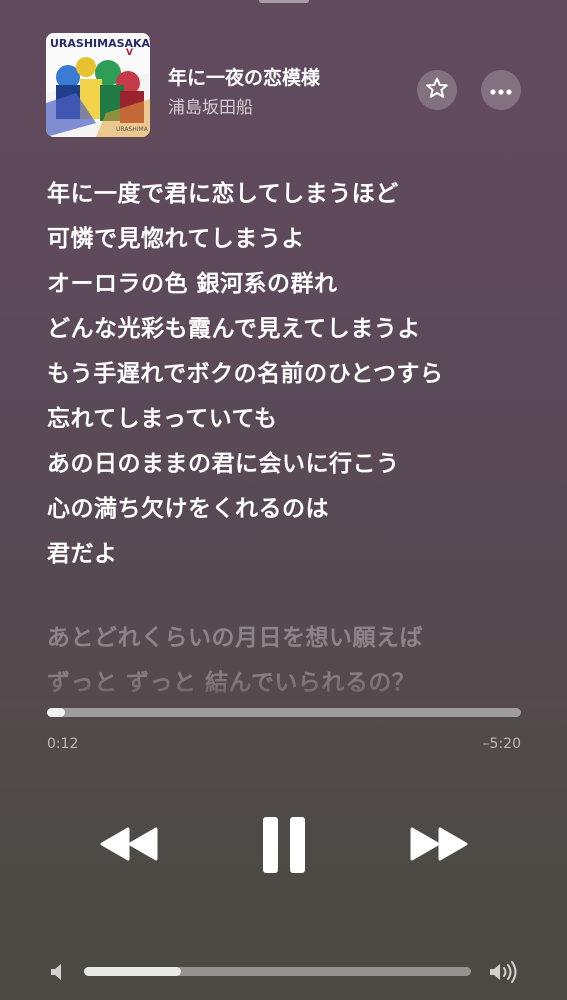  What do you see at coordinates (63, 744) in the screenshot?
I see `elapsed-time: 0:12` at bounding box center [63, 744].